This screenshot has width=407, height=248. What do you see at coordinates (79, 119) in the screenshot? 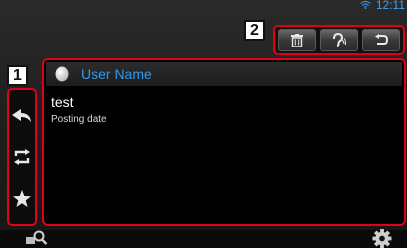
I see `posting-date: Posting date` at bounding box center [79, 119].